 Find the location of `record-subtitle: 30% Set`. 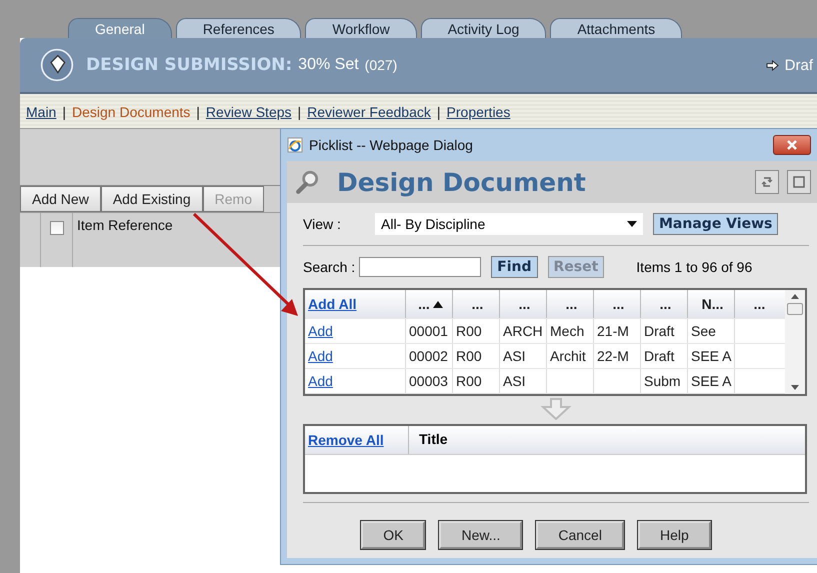

record-subtitle: 30% Set is located at coordinates (328, 65).